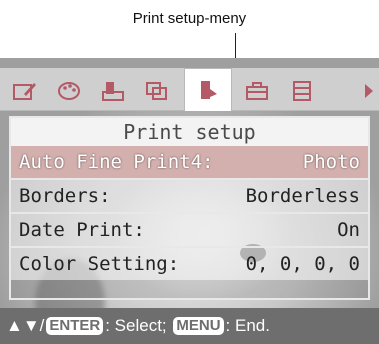 The height and width of the screenshot is (344, 379). Describe the element at coordinates (75, 326) in the screenshot. I see `enter-key-badge: ENTER` at that location.